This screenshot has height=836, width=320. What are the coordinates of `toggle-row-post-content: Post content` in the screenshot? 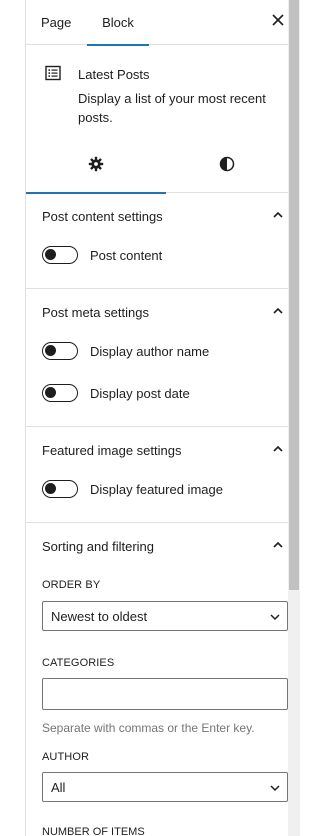 It's located at (157, 262).